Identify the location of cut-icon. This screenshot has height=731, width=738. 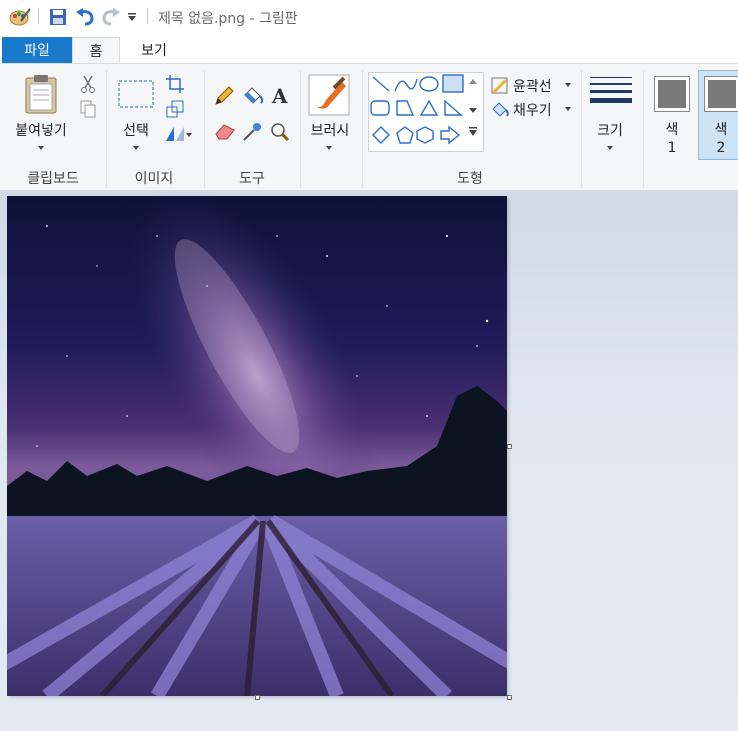
(88, 86).